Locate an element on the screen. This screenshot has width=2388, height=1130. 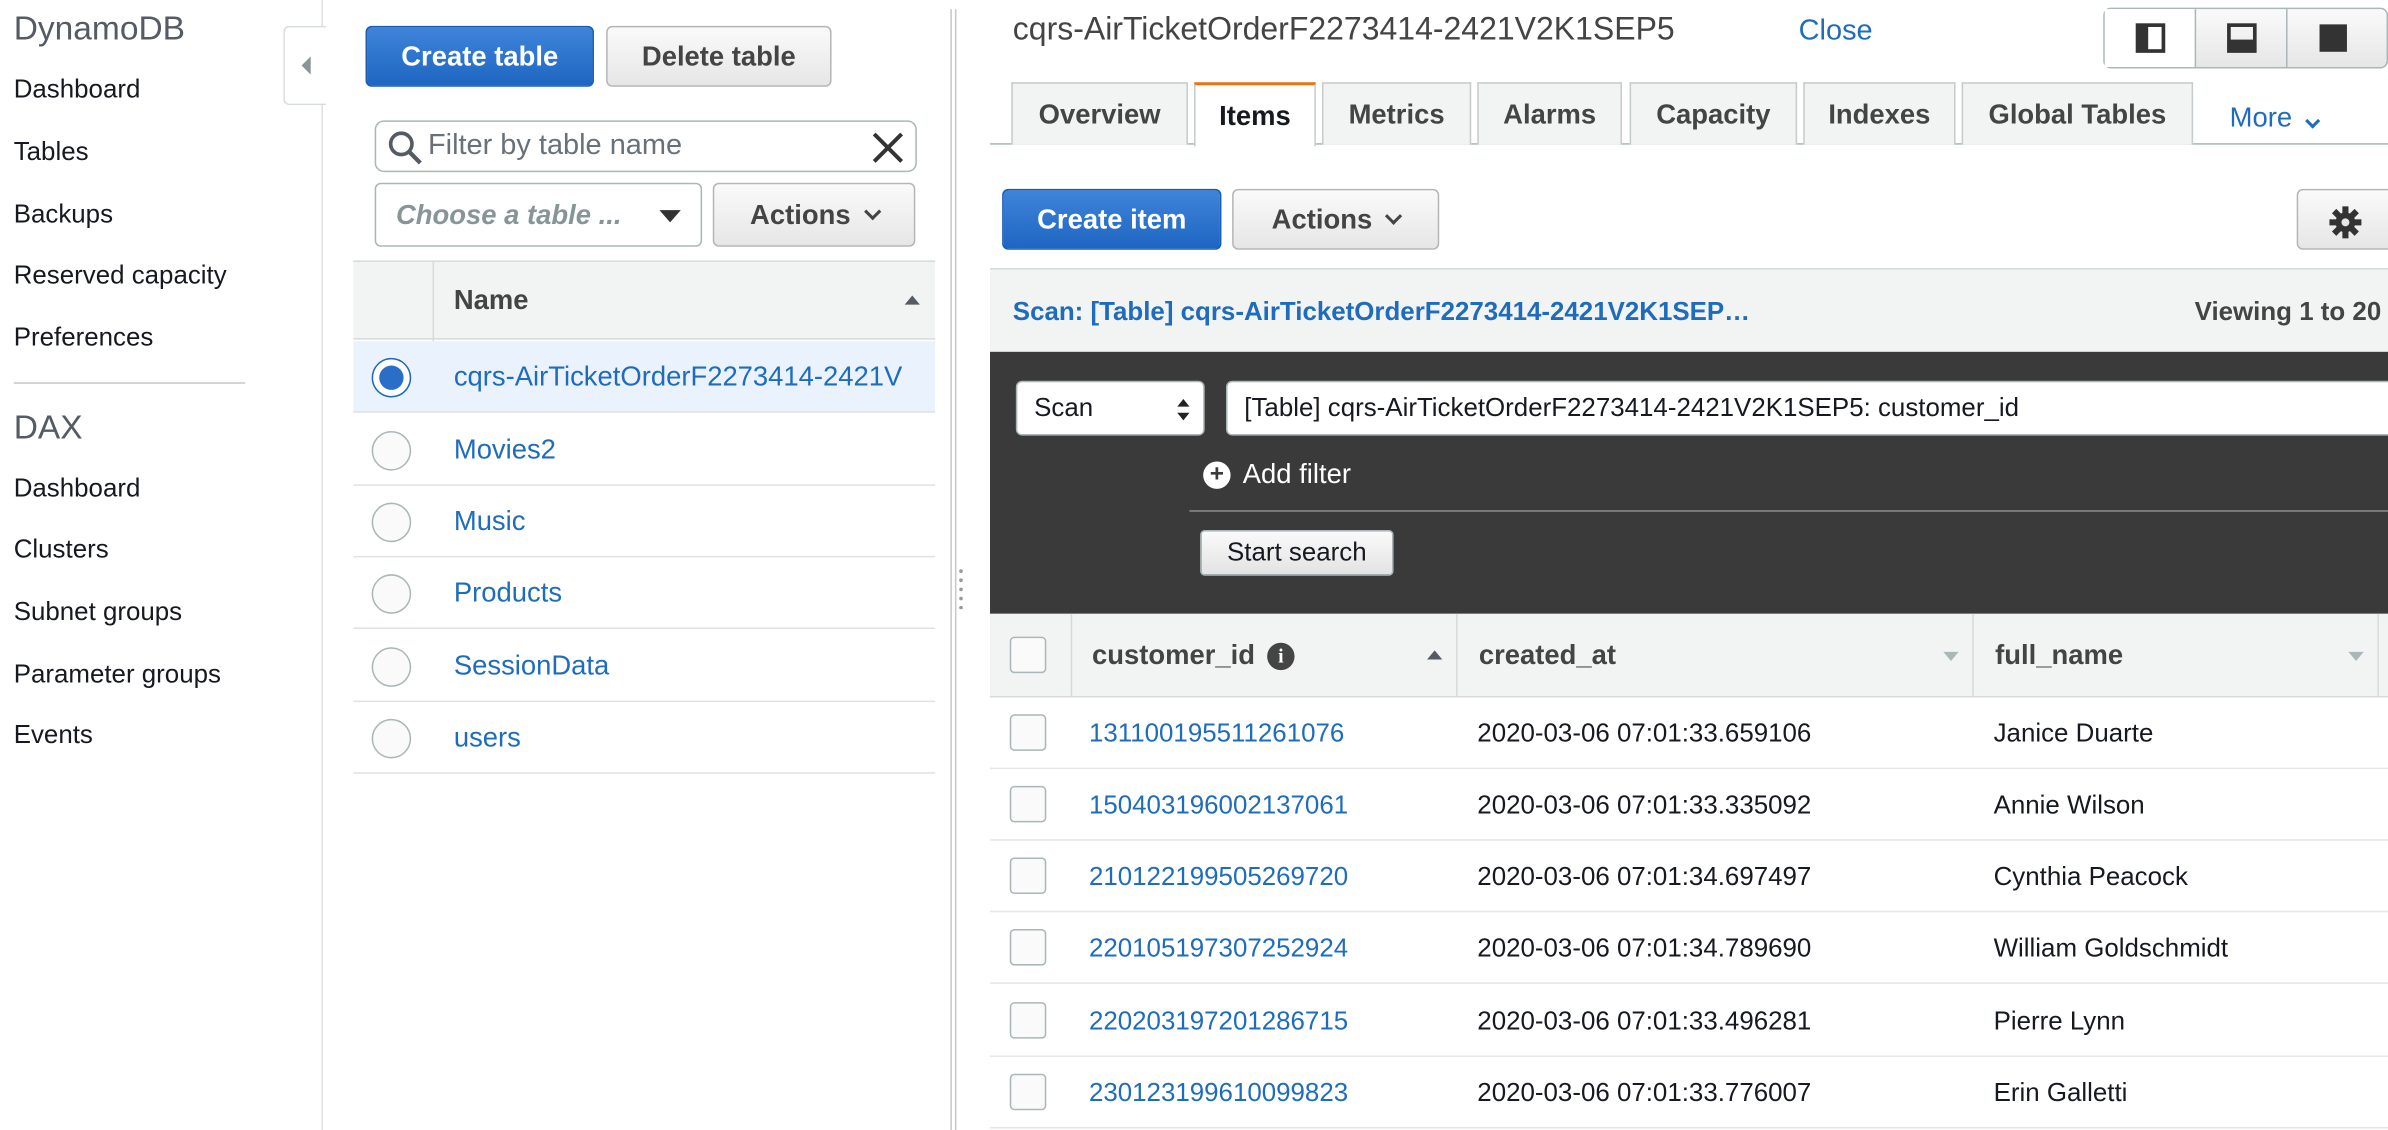
add-filter-button: + Add filter is located at coordinates (1277, 474).